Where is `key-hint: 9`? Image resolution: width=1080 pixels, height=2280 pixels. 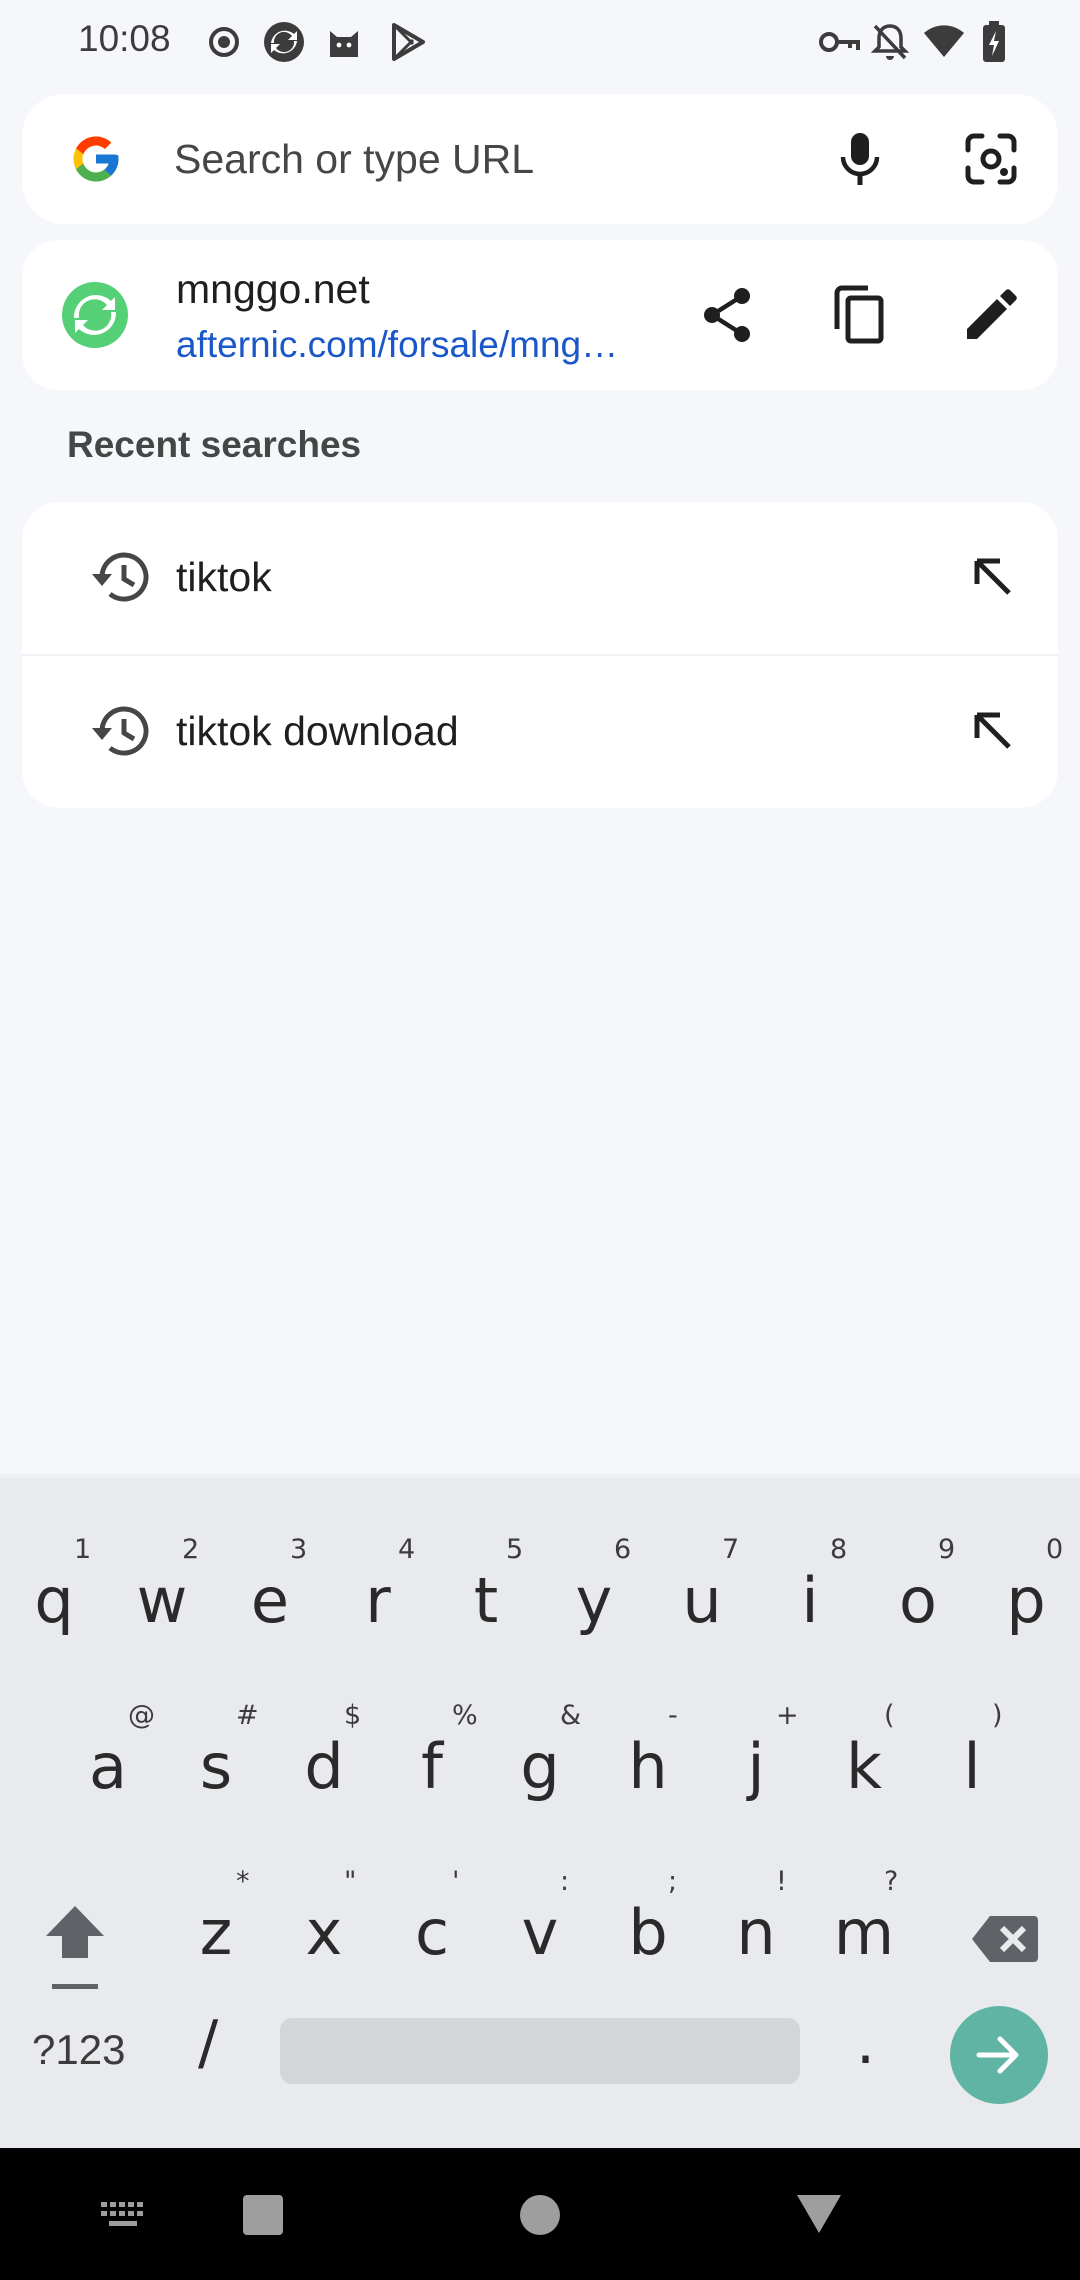
key-hint: 9 is located at coordinates (947, 1549).